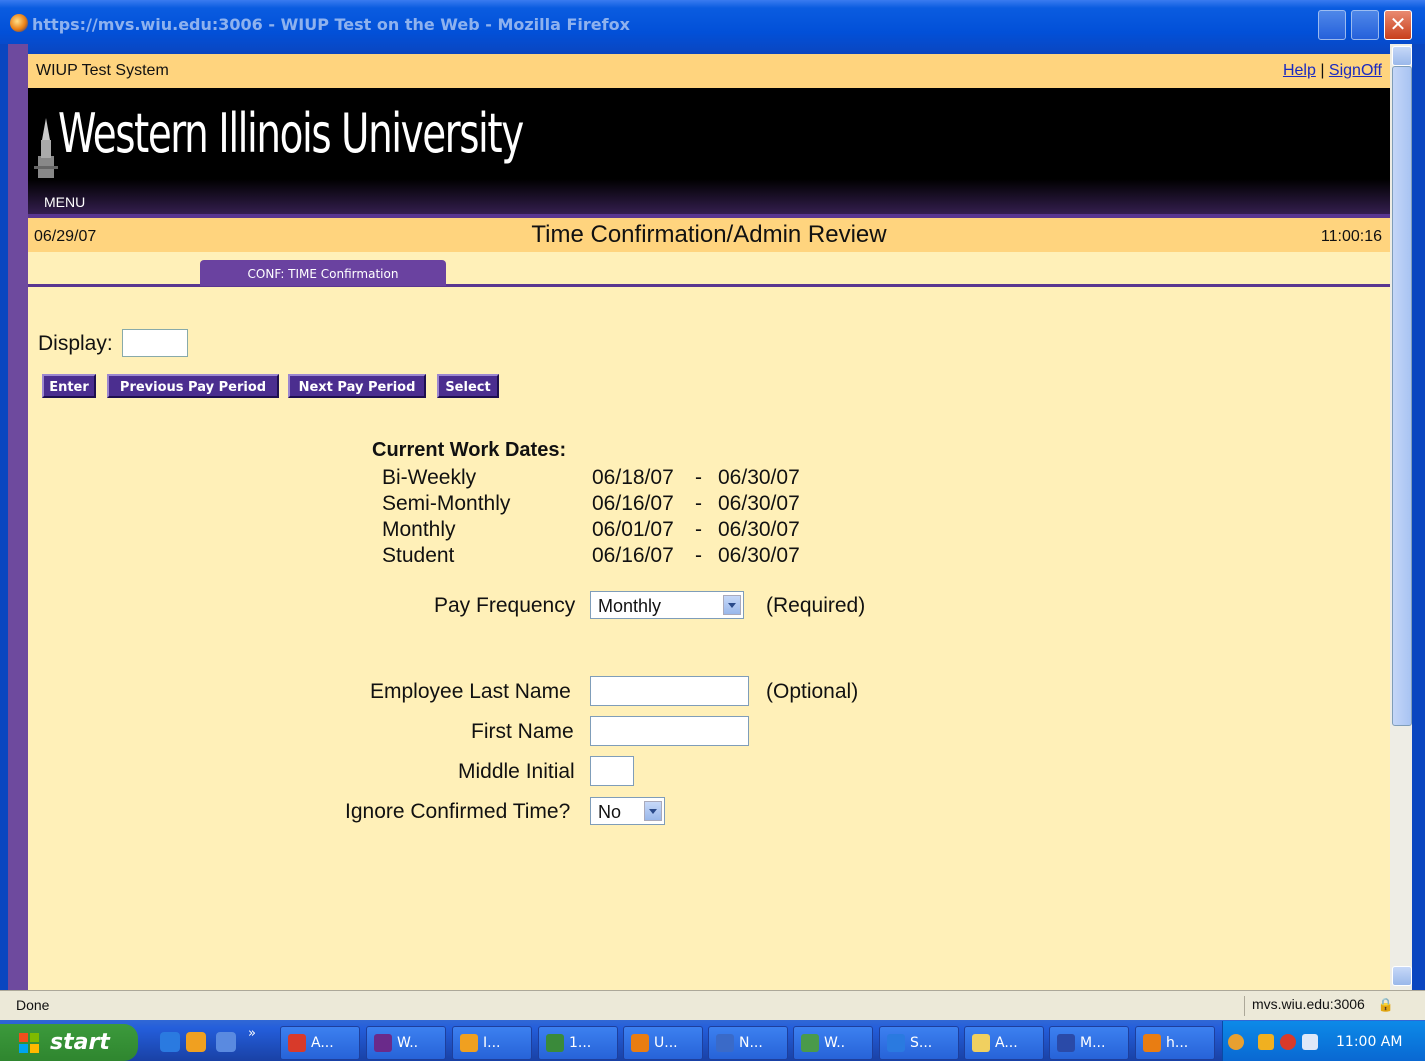 This screenshot has height=1061, width=1425. What do you see at coordinates (170, 1042) in the screenshot?
I see `ie-quicklaunch-icon` at bounding box center [170, 1042].